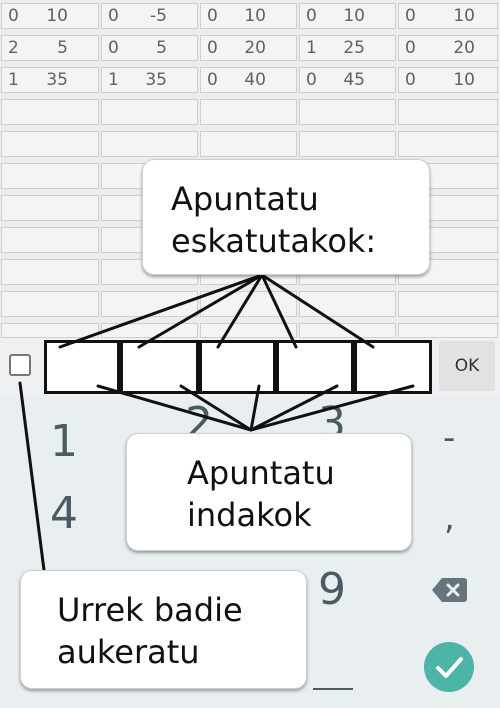 The image size is (500, 708). I want to click on backspace-icon, so click(449, 590).